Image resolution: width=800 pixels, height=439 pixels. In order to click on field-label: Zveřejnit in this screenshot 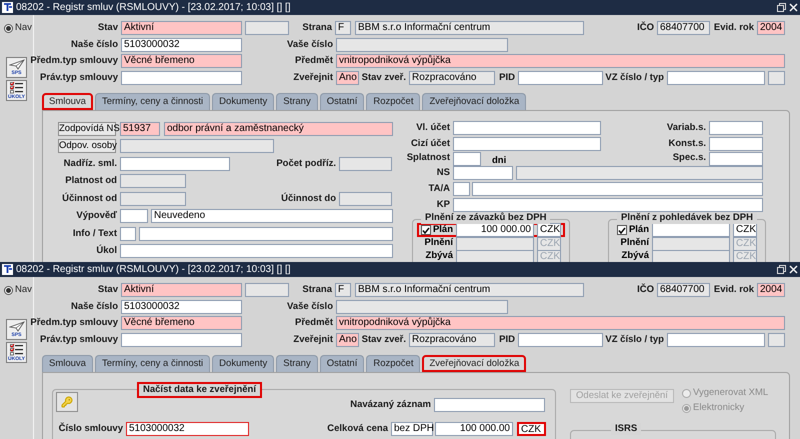, I will do `click(313, 77)`.